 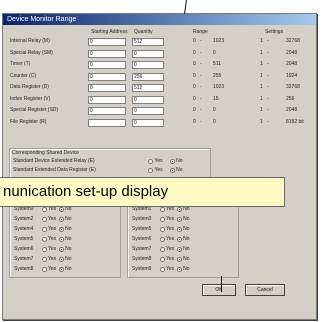 What do you see at coordinates (143, 32) in the screenshot?
I see `header-quantity: Quantity` at bounding box center [143, 32].